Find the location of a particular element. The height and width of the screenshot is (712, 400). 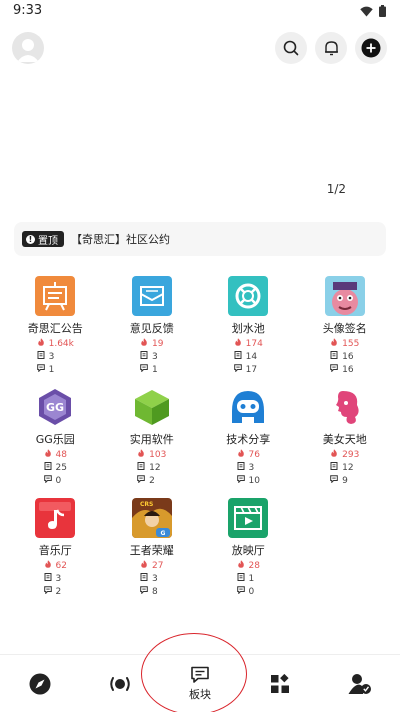

forum-name: 技术分享 is located at coordinates (248, 439).